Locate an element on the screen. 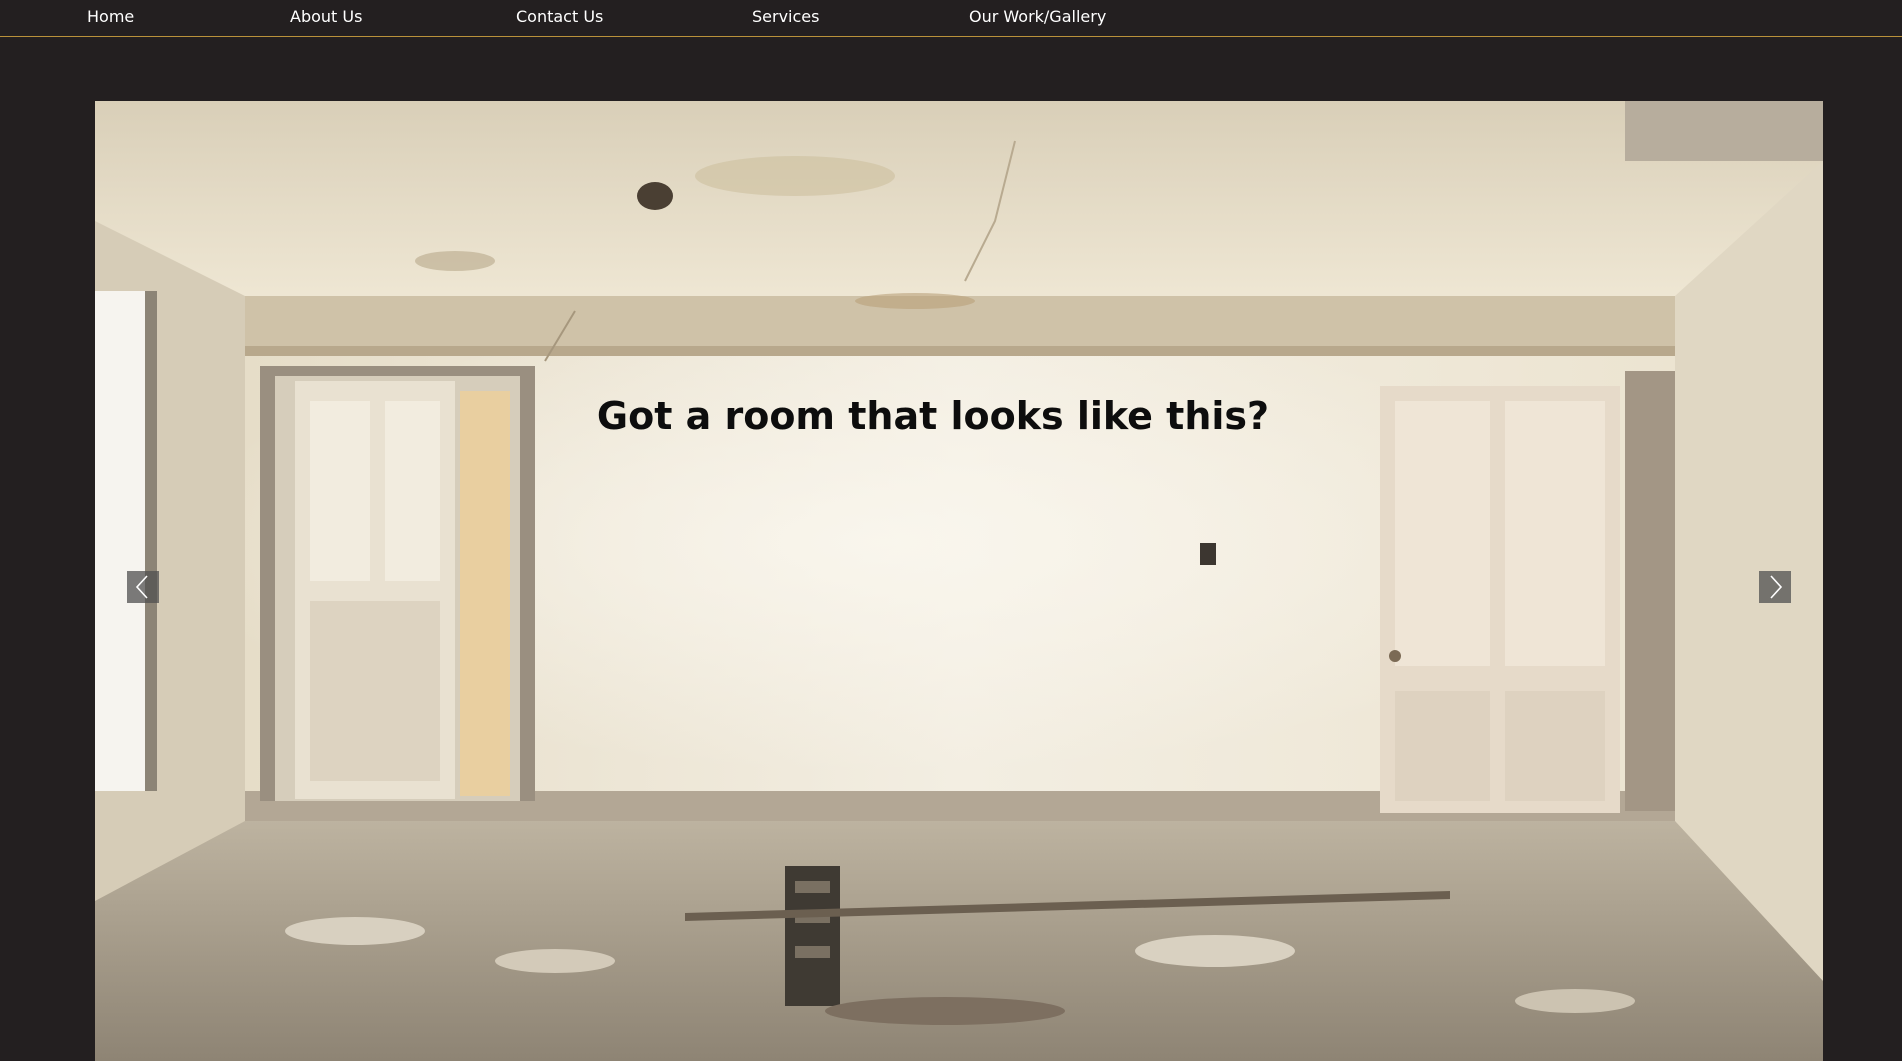  nav-services-link: Services is located at coordinates (785, 17).